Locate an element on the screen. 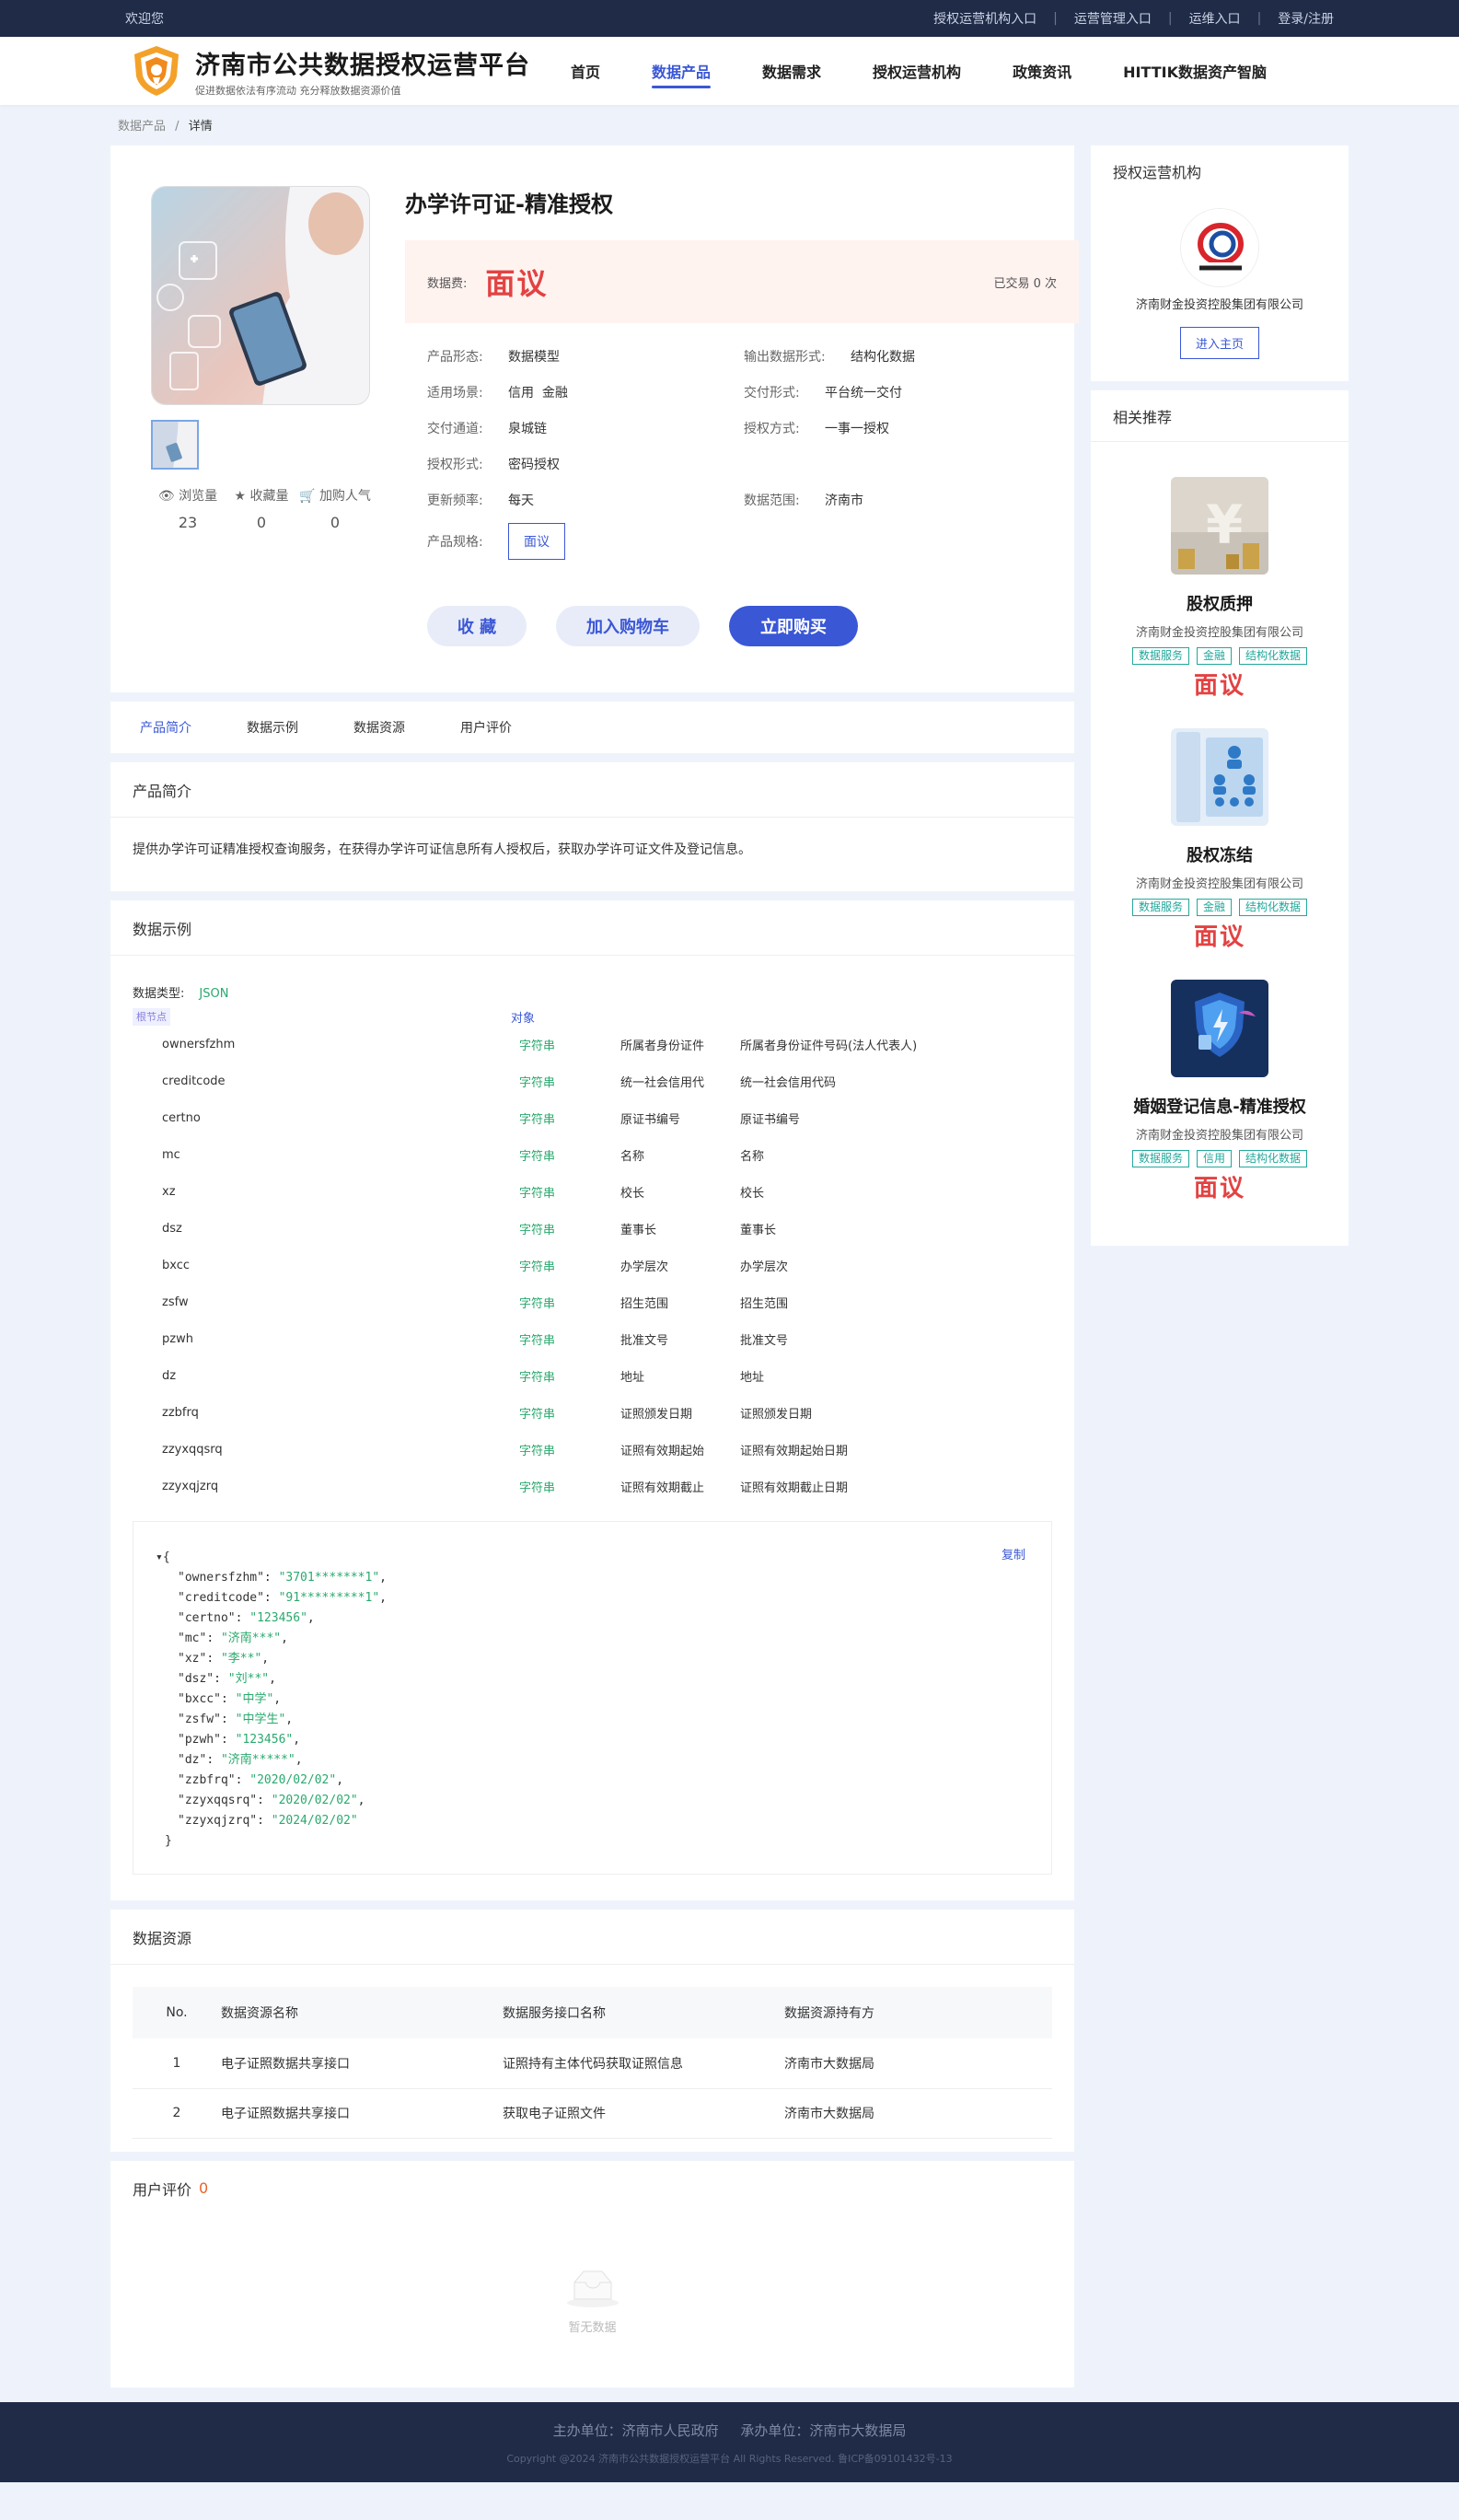 The width and height of the screenshot is (1459, 2520). rec-image: ¥ is located at coordinates (1219, 526).